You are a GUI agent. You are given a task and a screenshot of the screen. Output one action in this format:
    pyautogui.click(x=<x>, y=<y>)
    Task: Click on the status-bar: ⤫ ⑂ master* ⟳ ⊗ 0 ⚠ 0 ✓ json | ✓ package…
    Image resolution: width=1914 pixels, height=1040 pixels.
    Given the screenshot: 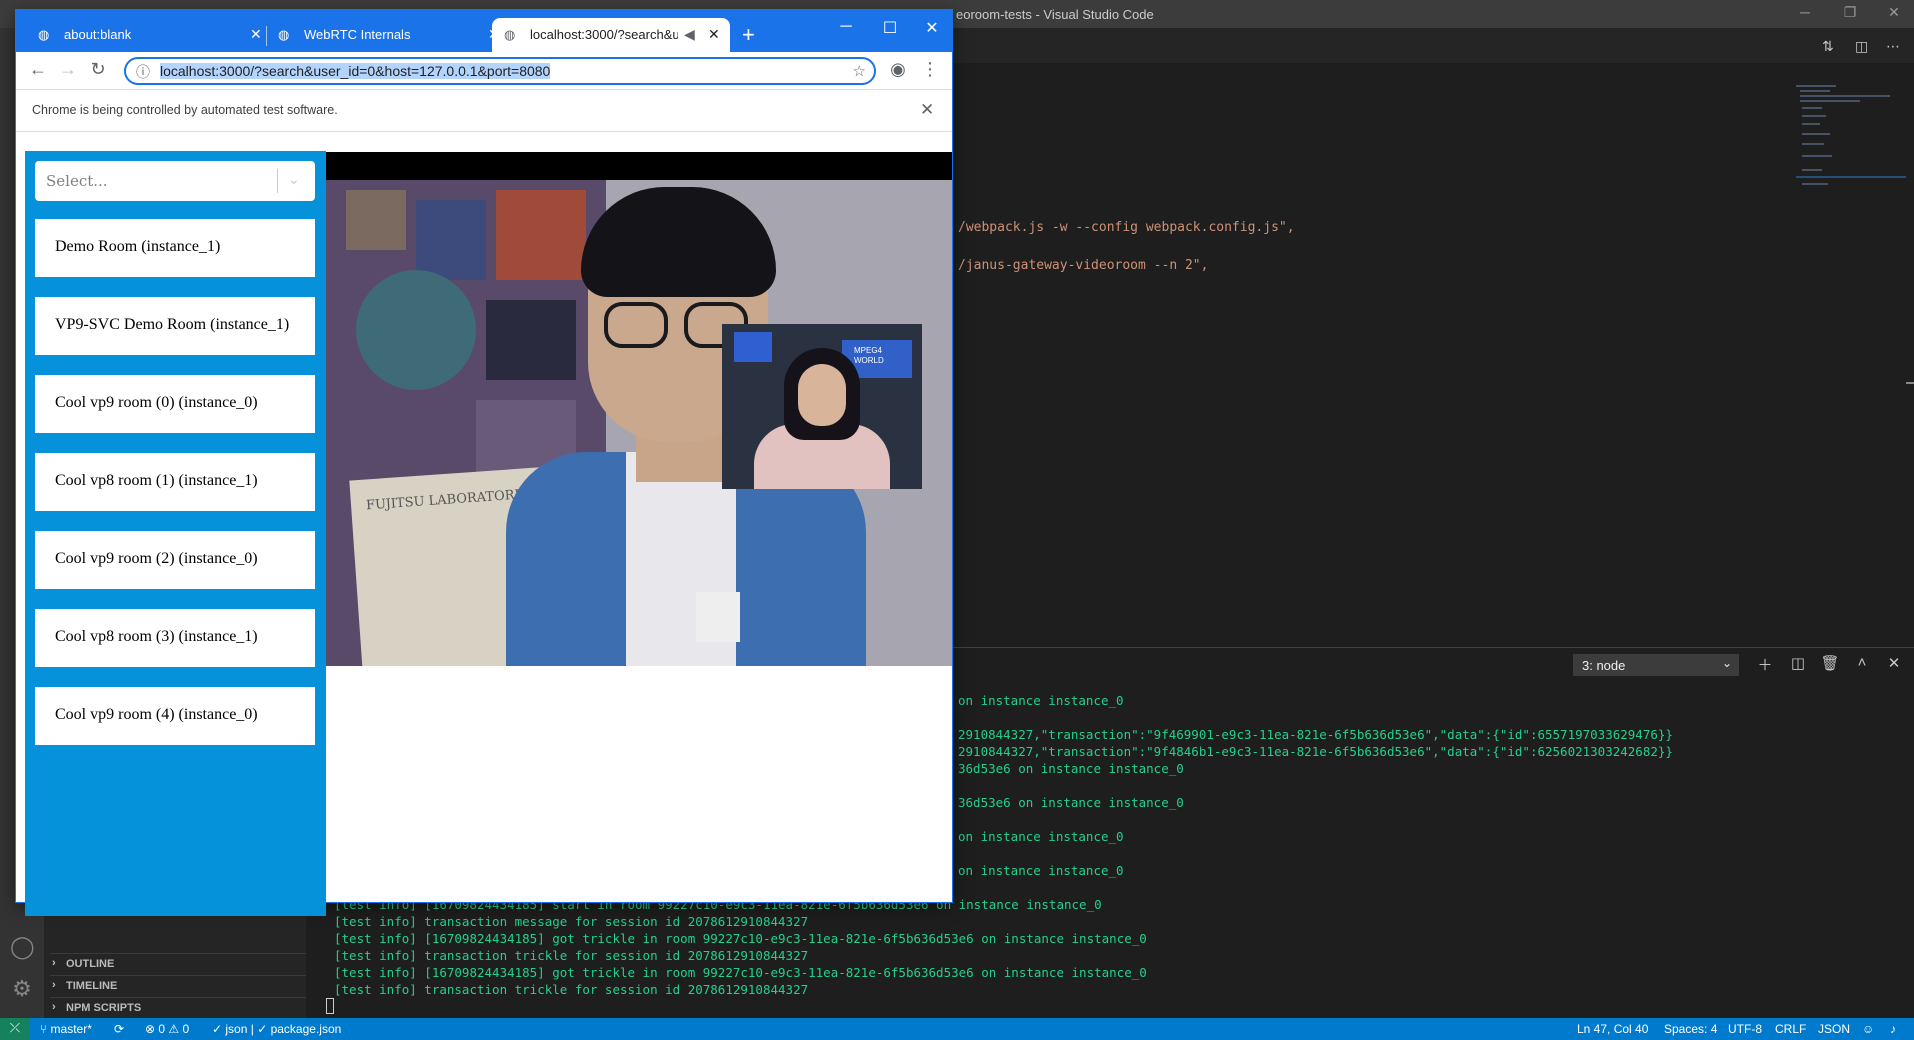 What is the action you would take?
    pyautogui.click(x=957, y=1029)
    